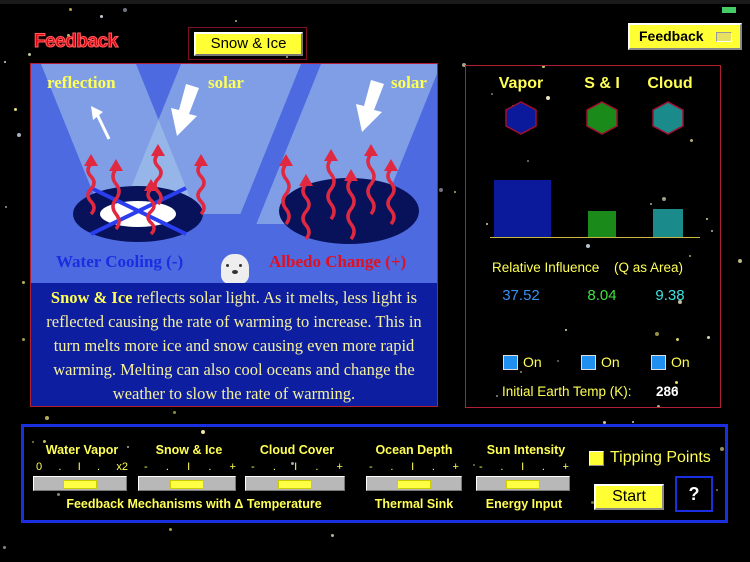 Image resolution: width=750 pixels, height=562 pixels. I want to click on q-as-area-label: (Q as Area), so click(649, 267).